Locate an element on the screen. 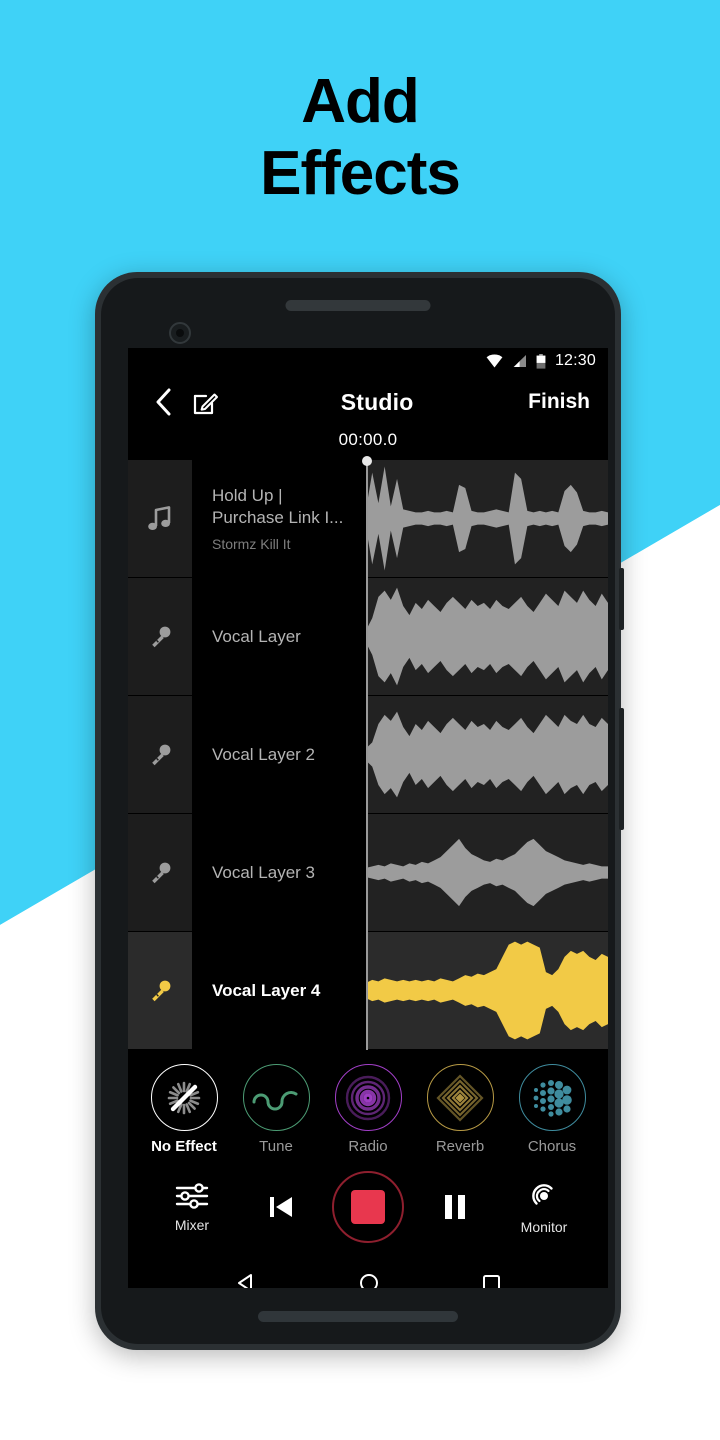 The height and width of the screenshot is (1440, 720). android-recents-square-icon is located at coordinates (491, 1281).